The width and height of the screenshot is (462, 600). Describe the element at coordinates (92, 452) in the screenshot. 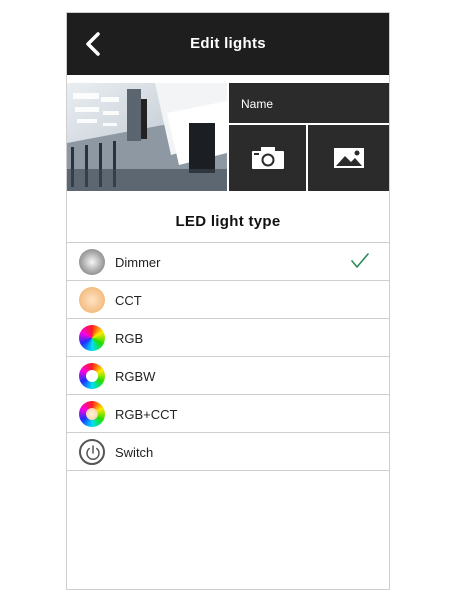

I see `power-icon` at that location.